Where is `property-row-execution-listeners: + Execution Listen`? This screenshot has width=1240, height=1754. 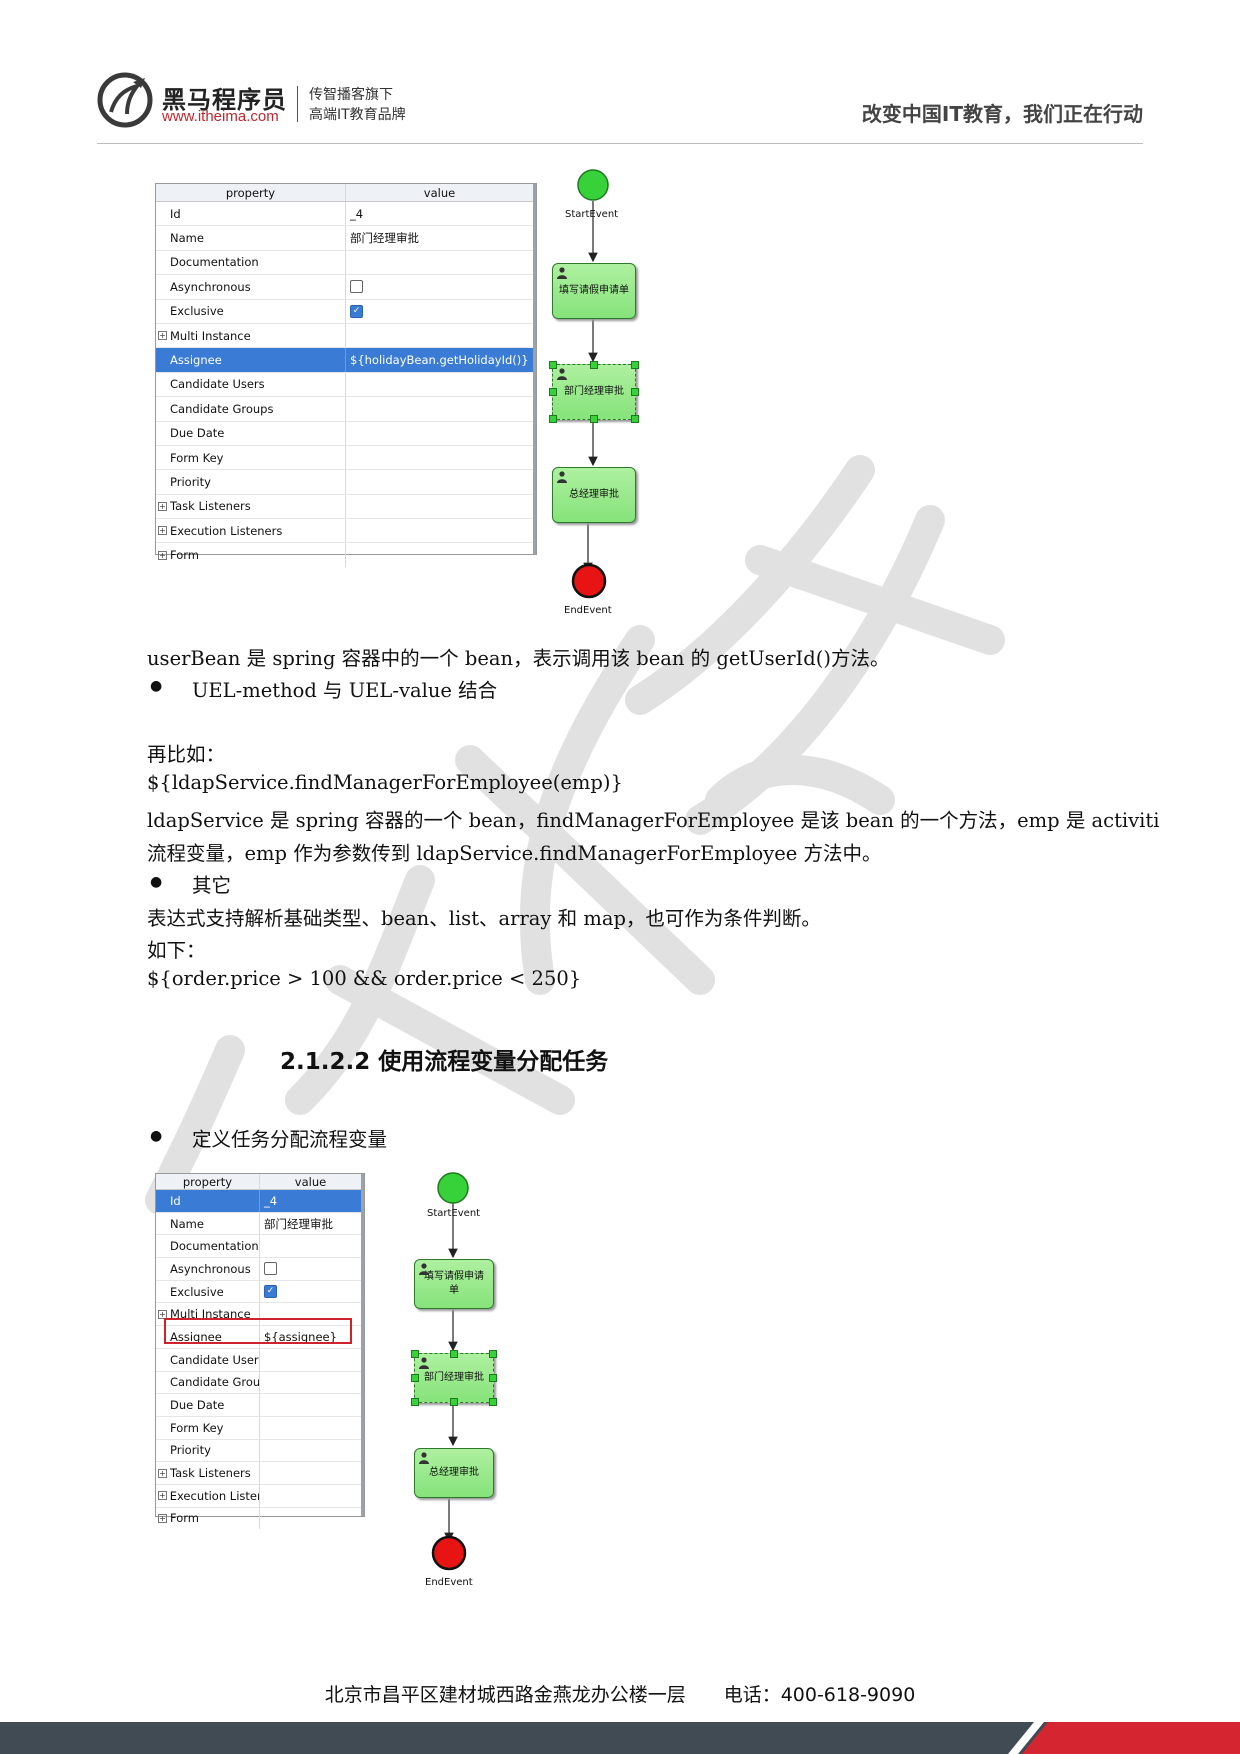
property-row-execution-listeners: + Execution Listen is located at coordinates (260, 1496).